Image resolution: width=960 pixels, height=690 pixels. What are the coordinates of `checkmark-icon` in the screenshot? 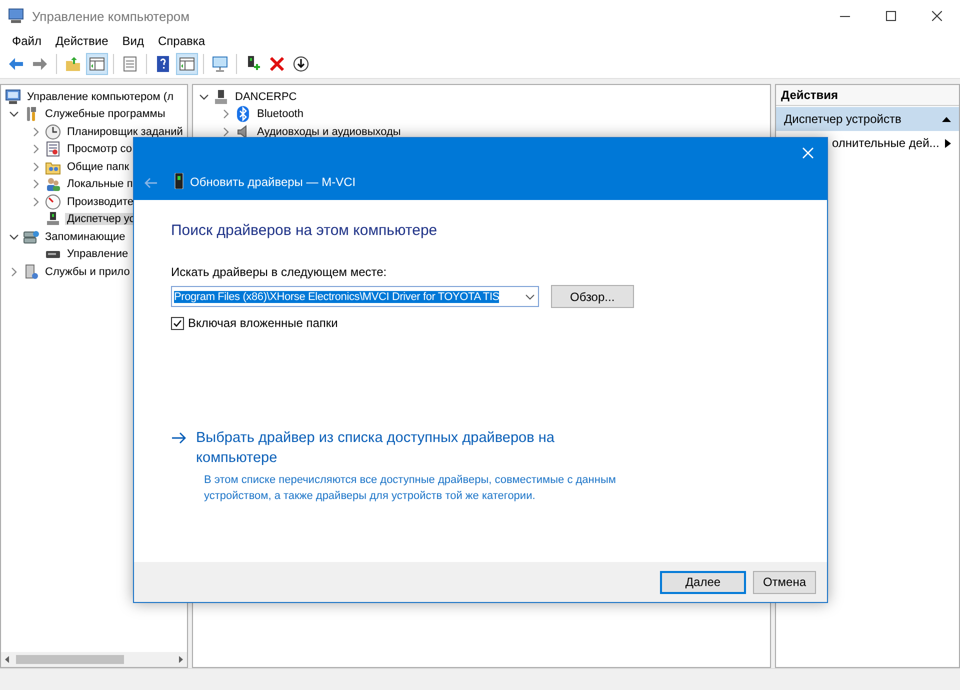 It's located at (177, 323).